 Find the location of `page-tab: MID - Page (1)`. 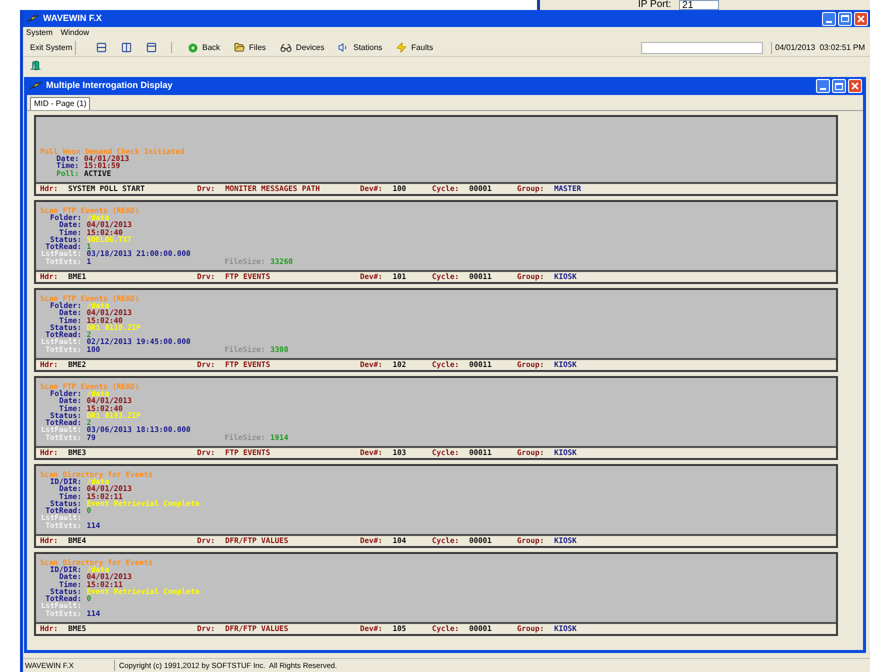

page-tab: MID - Page (1) is located at coordinates (60, 103).